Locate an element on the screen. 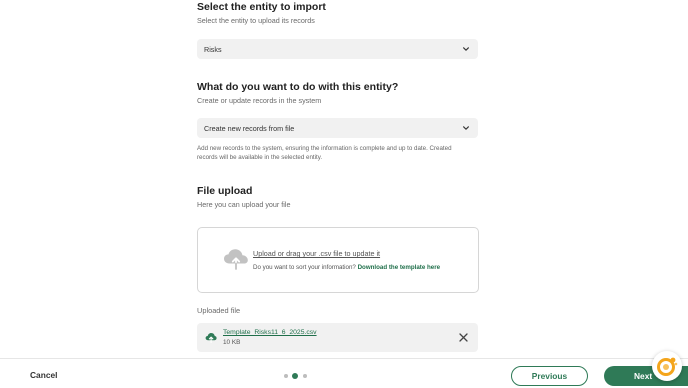 The width and height of the screenshot is (688, 388). uploaded-file-size: 10 KB is located at coordinates (232, 342).